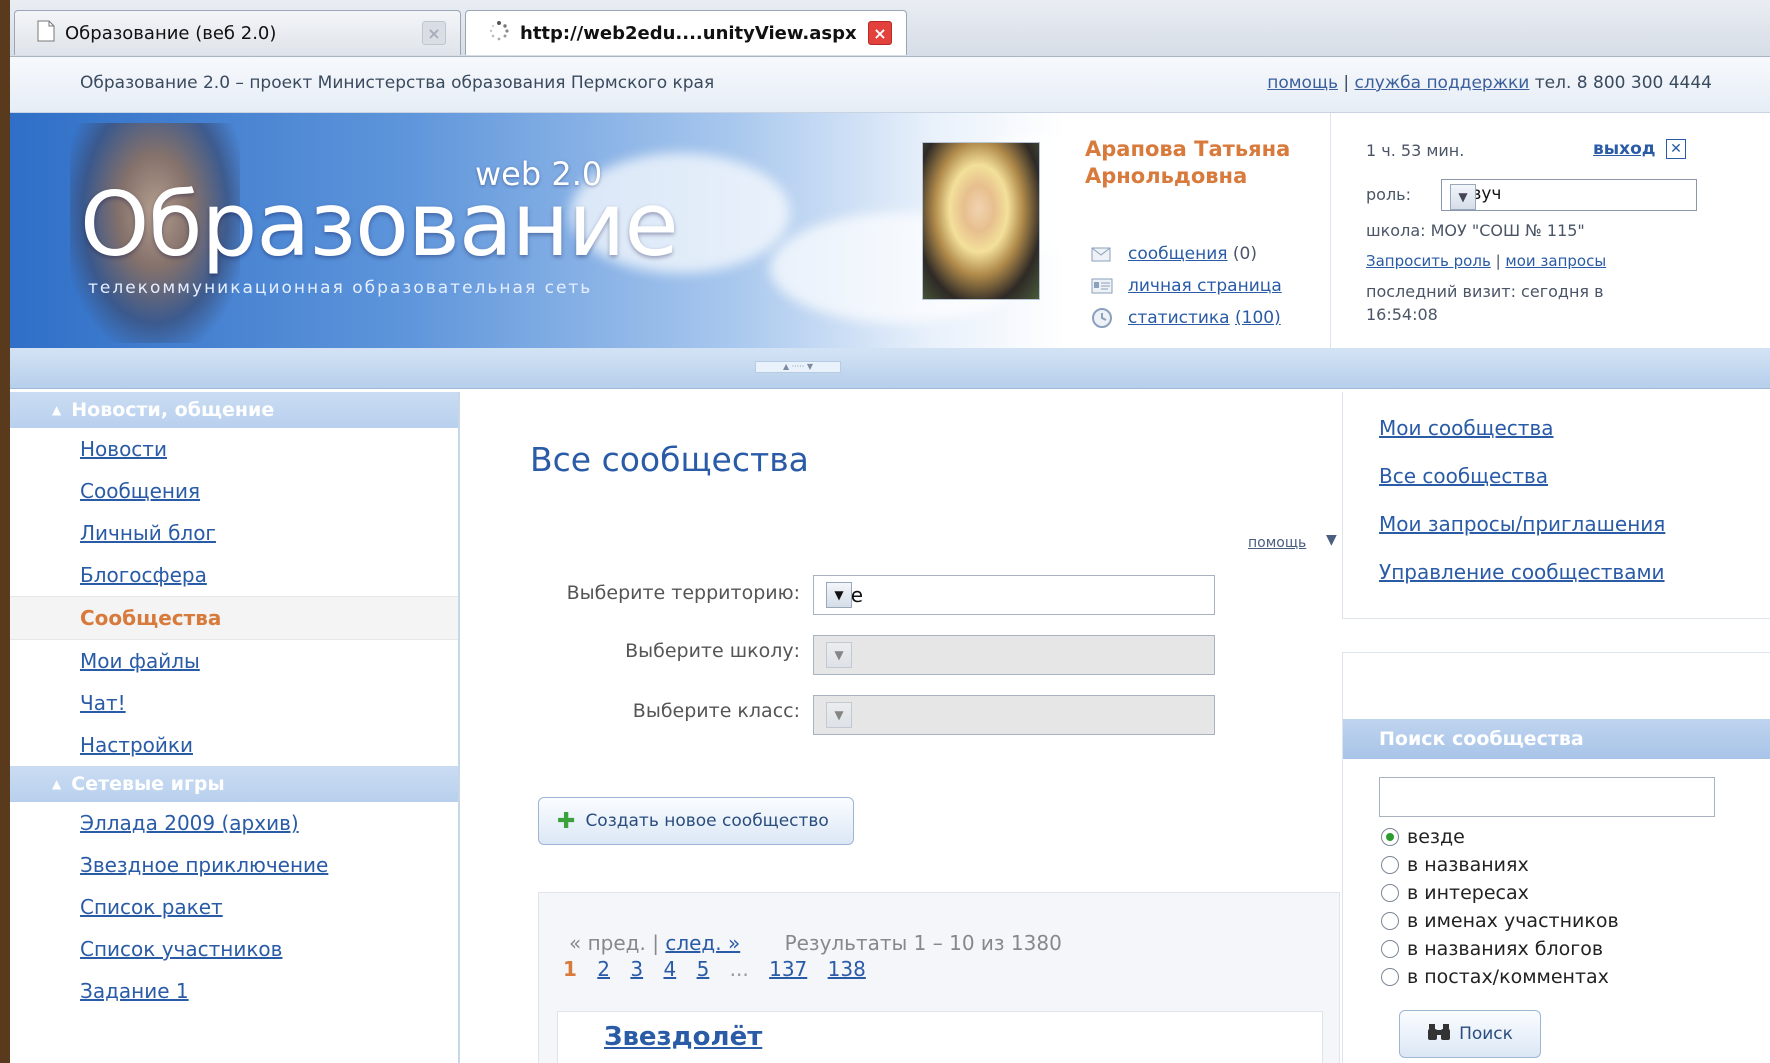  I want to click on menu-link: Все сообщества, so click(1463, 476).